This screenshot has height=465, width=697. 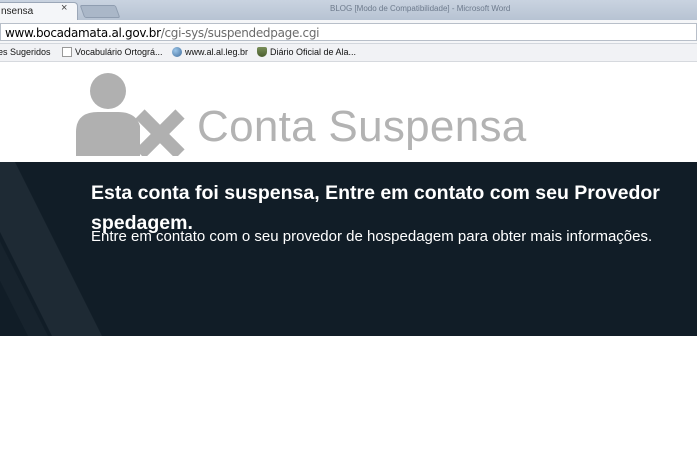 I want to click on tab-close-icon: ×, so click(x=64, y=8).